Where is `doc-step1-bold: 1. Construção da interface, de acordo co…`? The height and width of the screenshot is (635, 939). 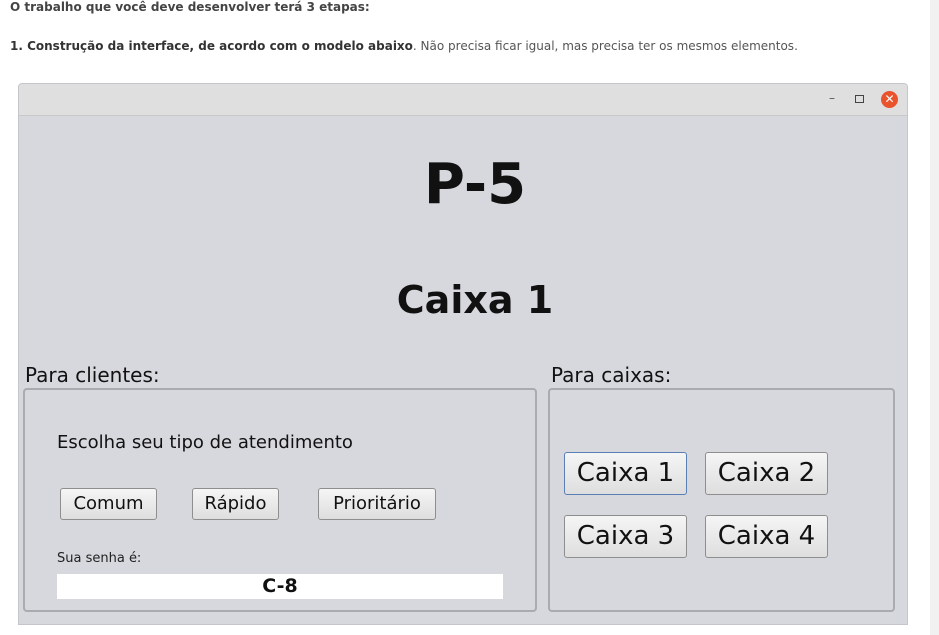
doc-step1-bold: 1. Construção da interface, de acordo co… is located at coordinates (211, 46).